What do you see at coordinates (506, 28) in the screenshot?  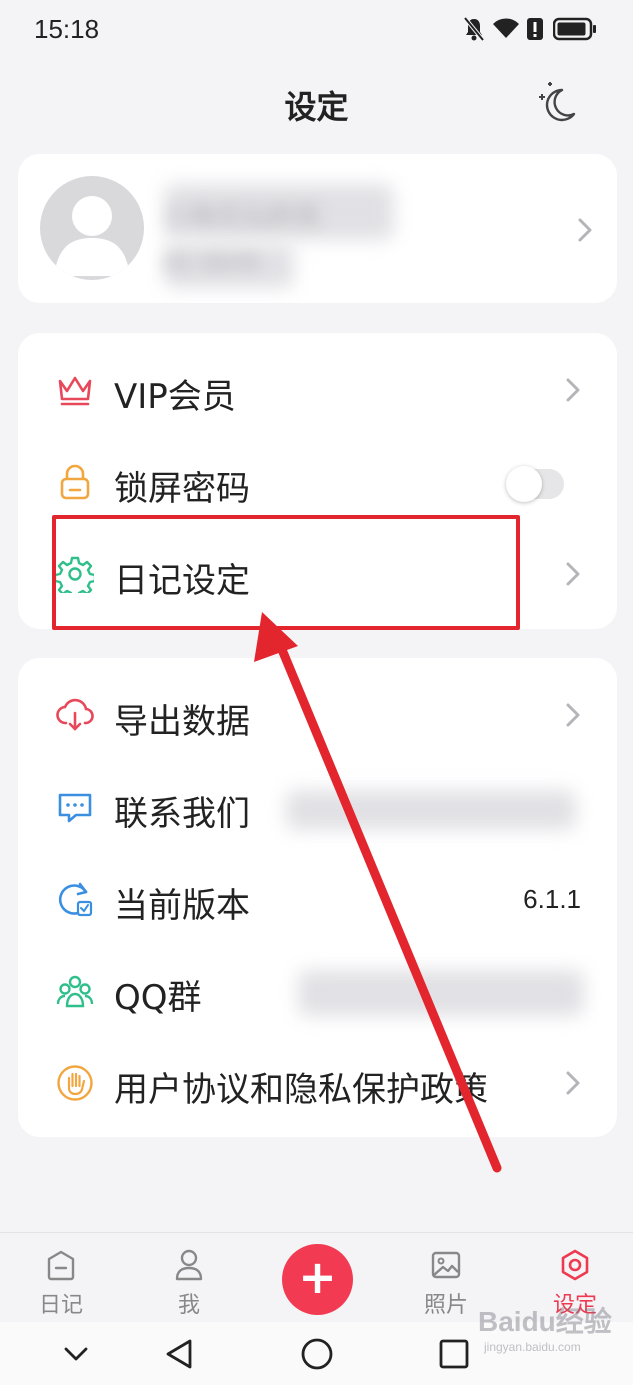 I see `wifi-icon` at bounding box center [506, 28].